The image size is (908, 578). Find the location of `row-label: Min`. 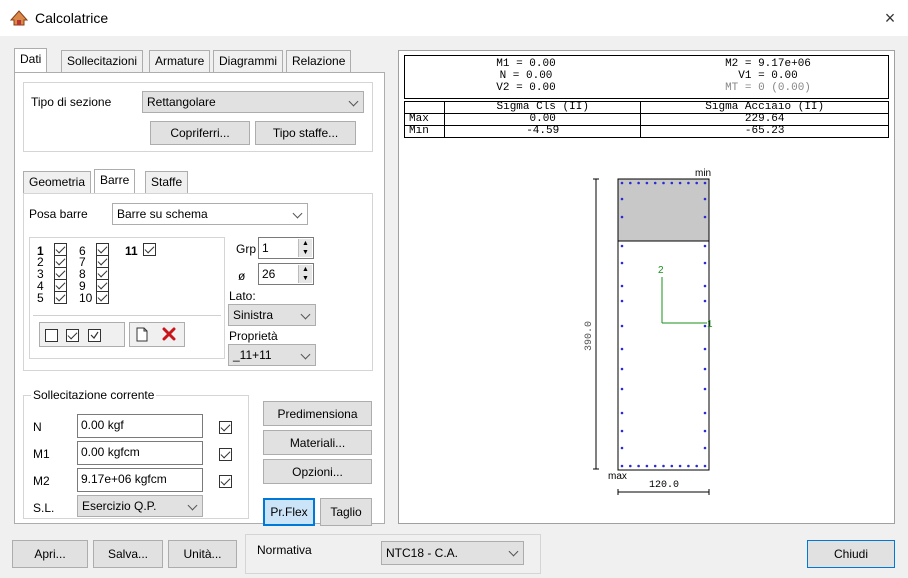

row-label: Min is located at coordinates (424, 131).